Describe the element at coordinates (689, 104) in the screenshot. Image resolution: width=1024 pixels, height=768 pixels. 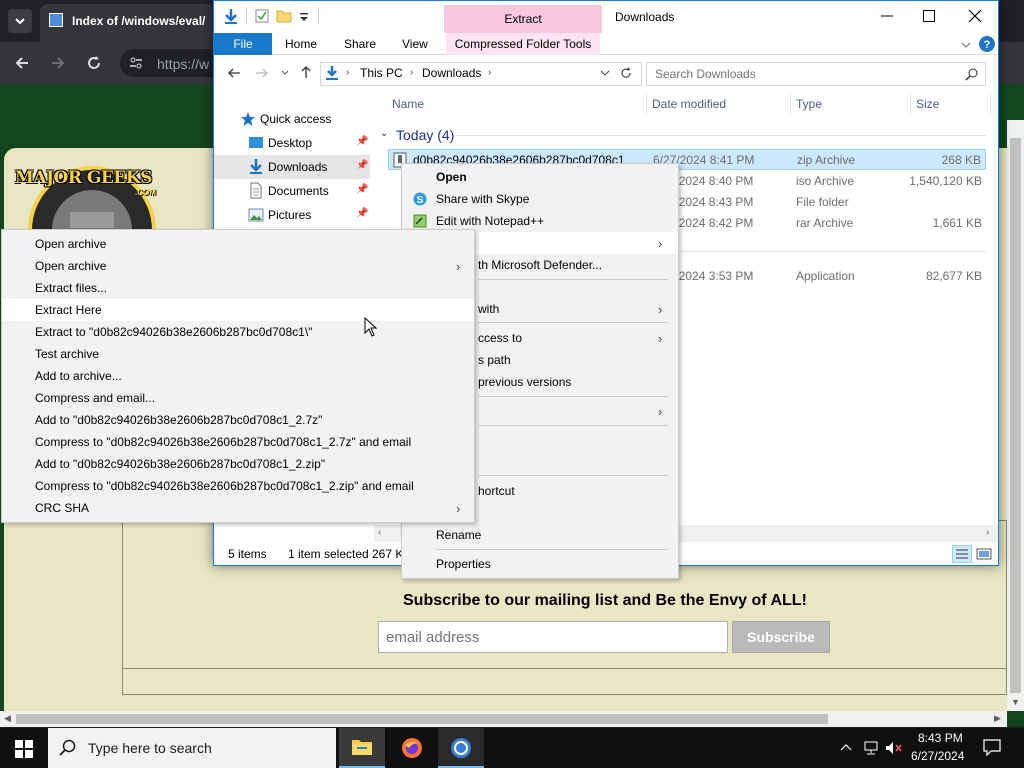
I see `column-date-modified: Date modified` at that location.